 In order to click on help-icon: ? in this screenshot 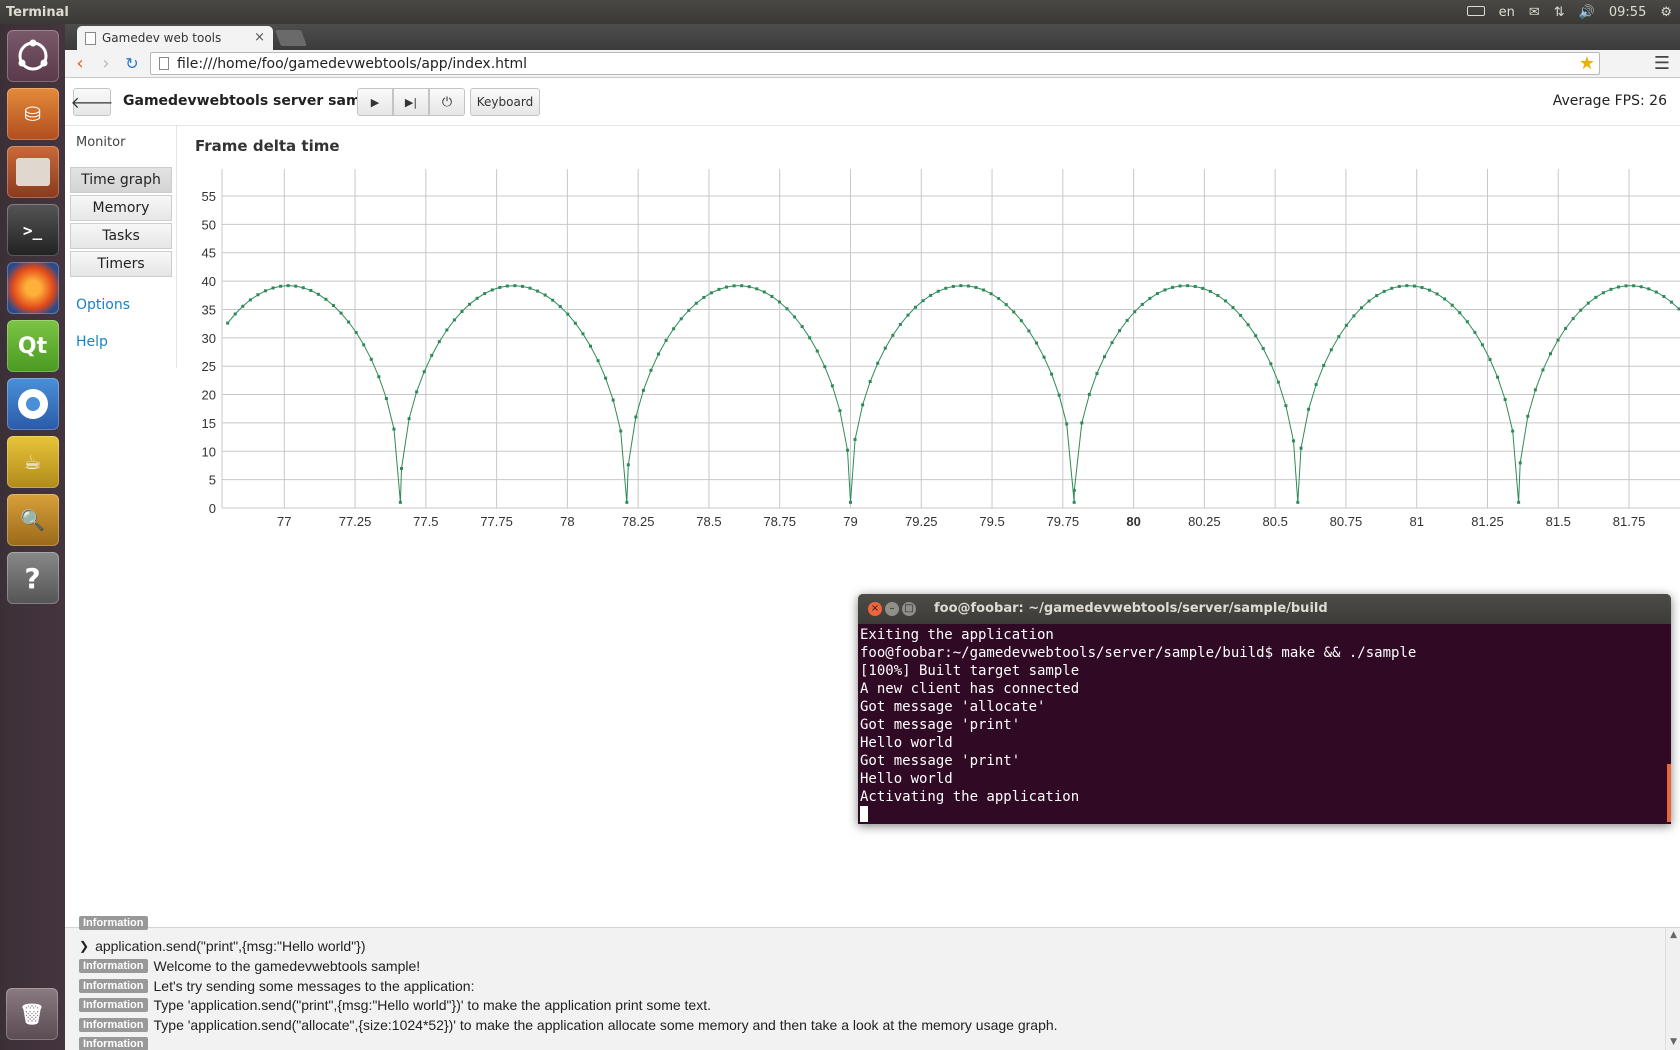, I will do `click(32, 578)`.